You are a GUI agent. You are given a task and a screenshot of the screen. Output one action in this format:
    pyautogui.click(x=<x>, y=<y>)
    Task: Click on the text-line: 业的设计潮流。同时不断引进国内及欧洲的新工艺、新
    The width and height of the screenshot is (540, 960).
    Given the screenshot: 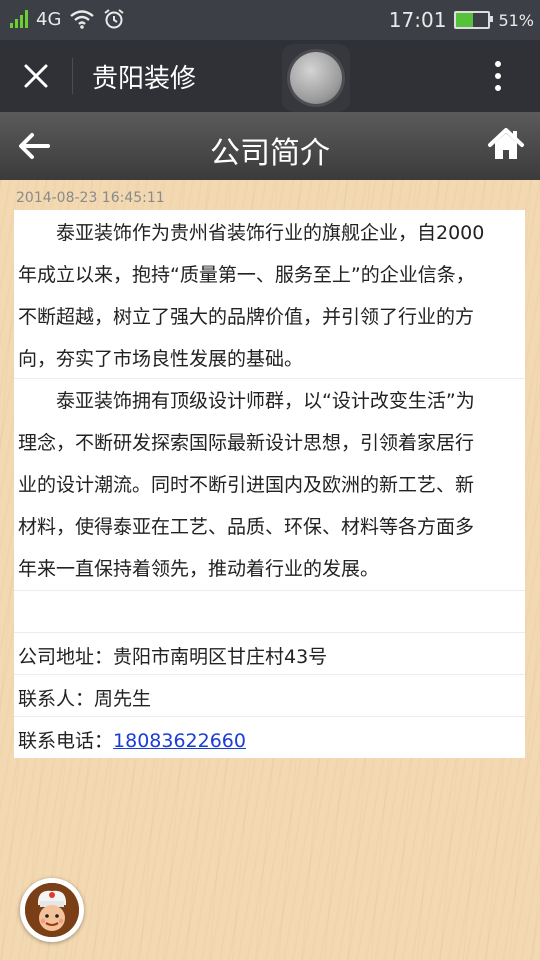 What is the action you would take?
    pyautogui.click(x=246, y=485)
    